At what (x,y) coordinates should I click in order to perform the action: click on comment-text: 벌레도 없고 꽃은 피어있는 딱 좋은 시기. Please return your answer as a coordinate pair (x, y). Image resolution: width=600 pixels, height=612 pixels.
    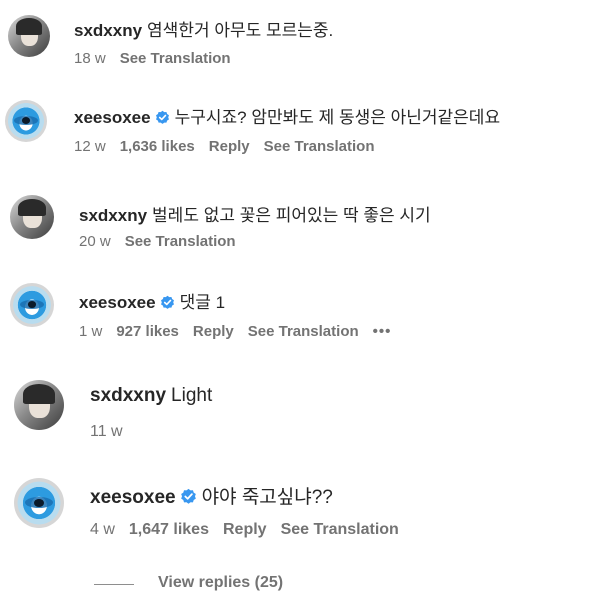
    Looking at the image, I should click on (291, 215).